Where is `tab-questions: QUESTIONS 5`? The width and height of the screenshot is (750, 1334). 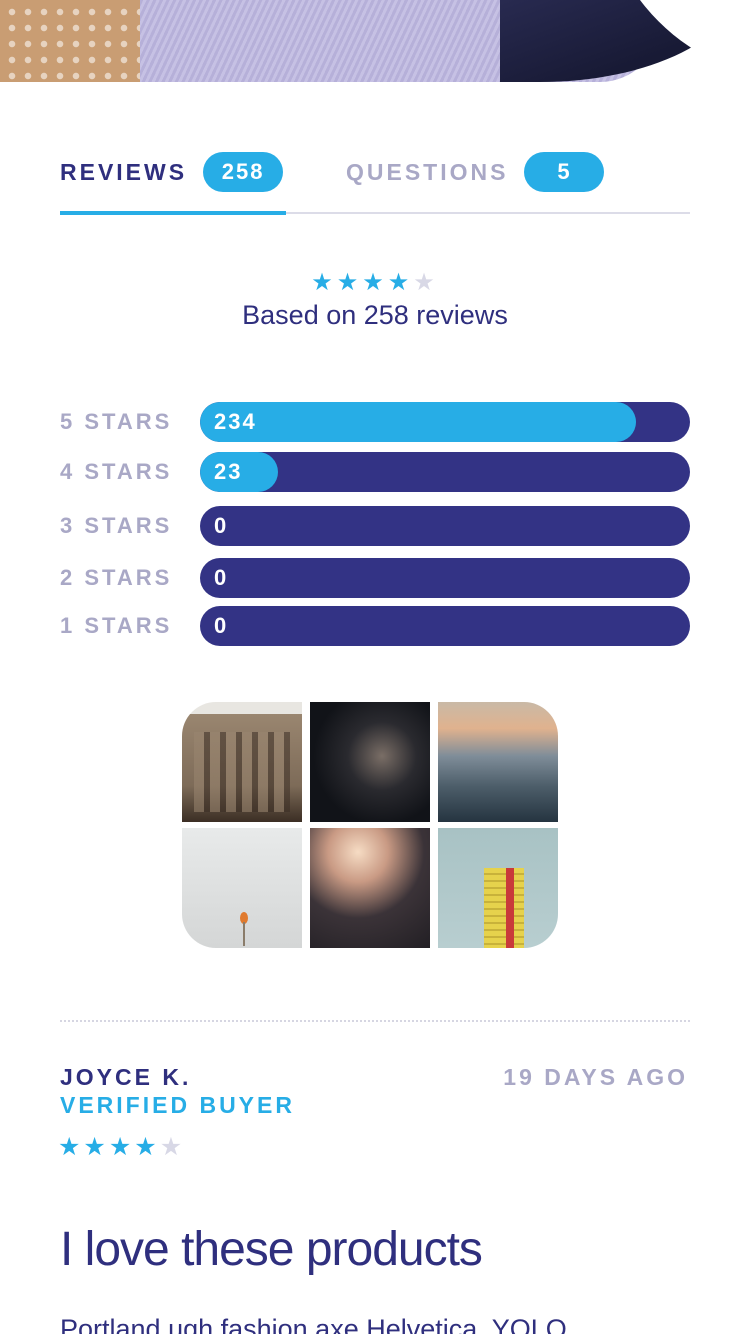 tab-questions: QUESTIONS 5 is located at coordinates (475, 172).